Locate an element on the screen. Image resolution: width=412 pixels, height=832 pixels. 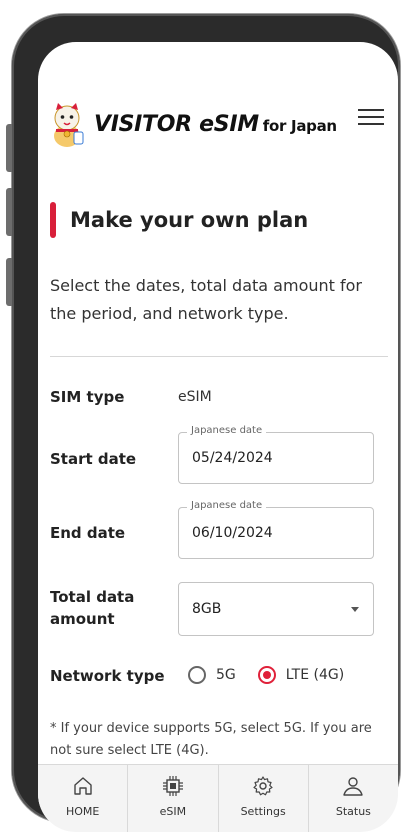
accent-bar is located at coordinates (53, 220).